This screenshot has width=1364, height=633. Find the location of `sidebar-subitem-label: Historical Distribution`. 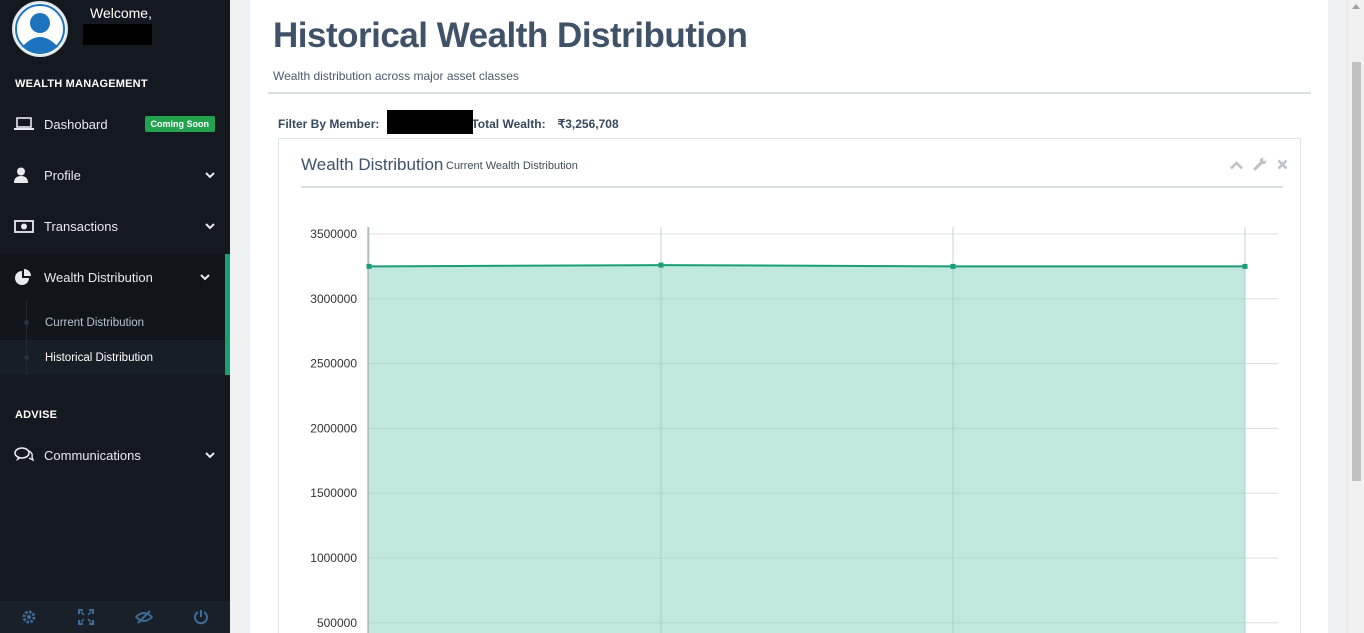

sidebar-subitem-label: Historical Distribution is located at coordinates (99, 357).